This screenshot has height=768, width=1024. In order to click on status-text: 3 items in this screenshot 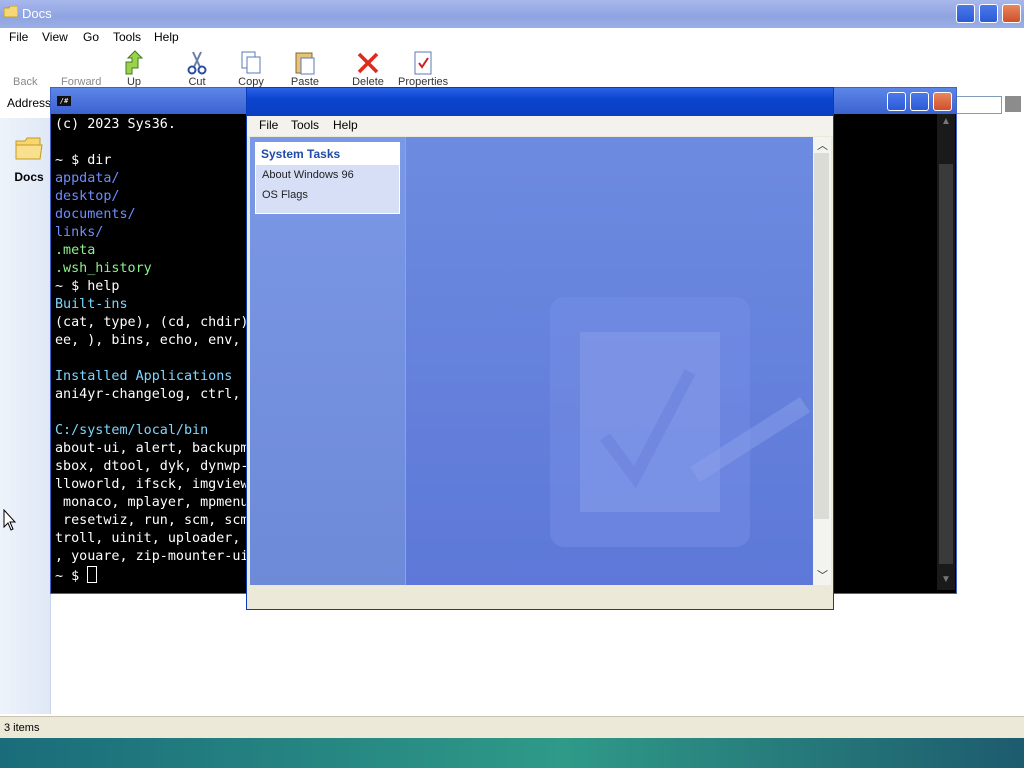, I will do `click(22, 728)`.